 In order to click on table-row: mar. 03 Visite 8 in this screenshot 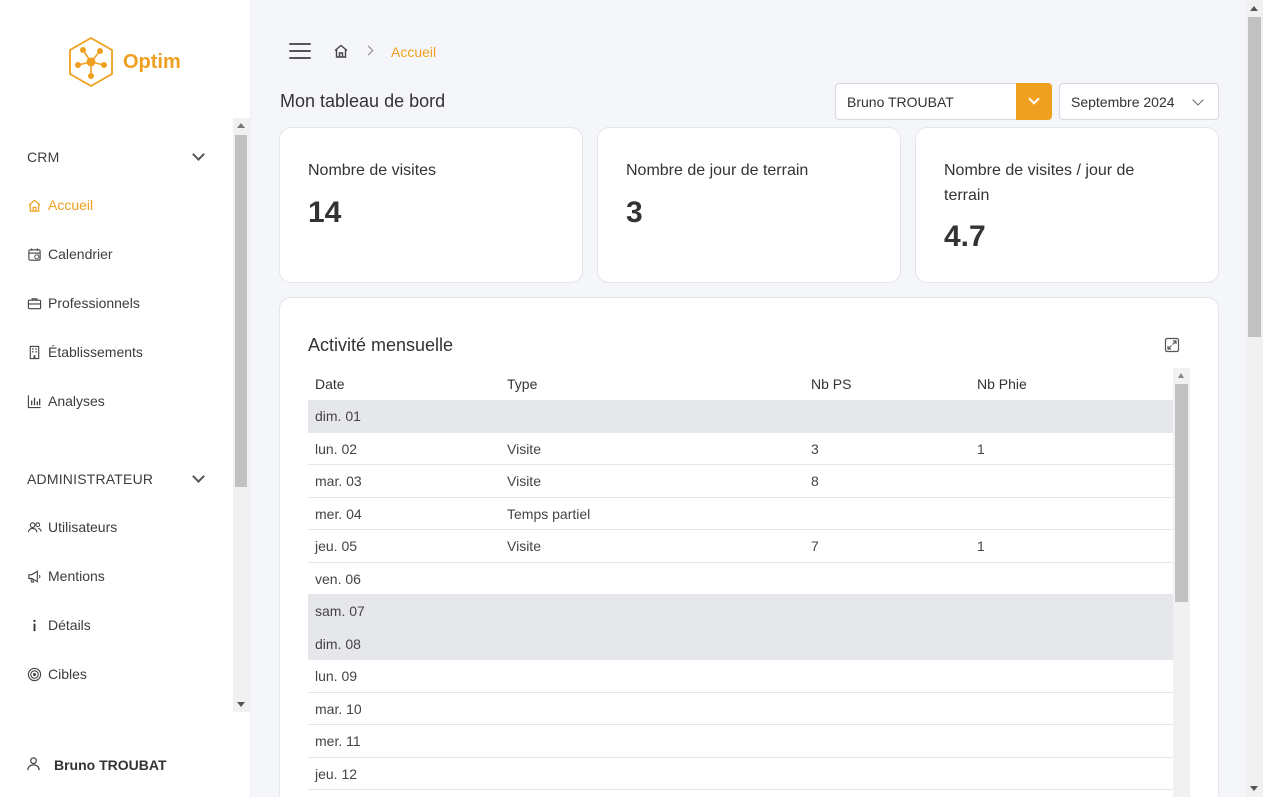, I will do `click(740, 481)`.